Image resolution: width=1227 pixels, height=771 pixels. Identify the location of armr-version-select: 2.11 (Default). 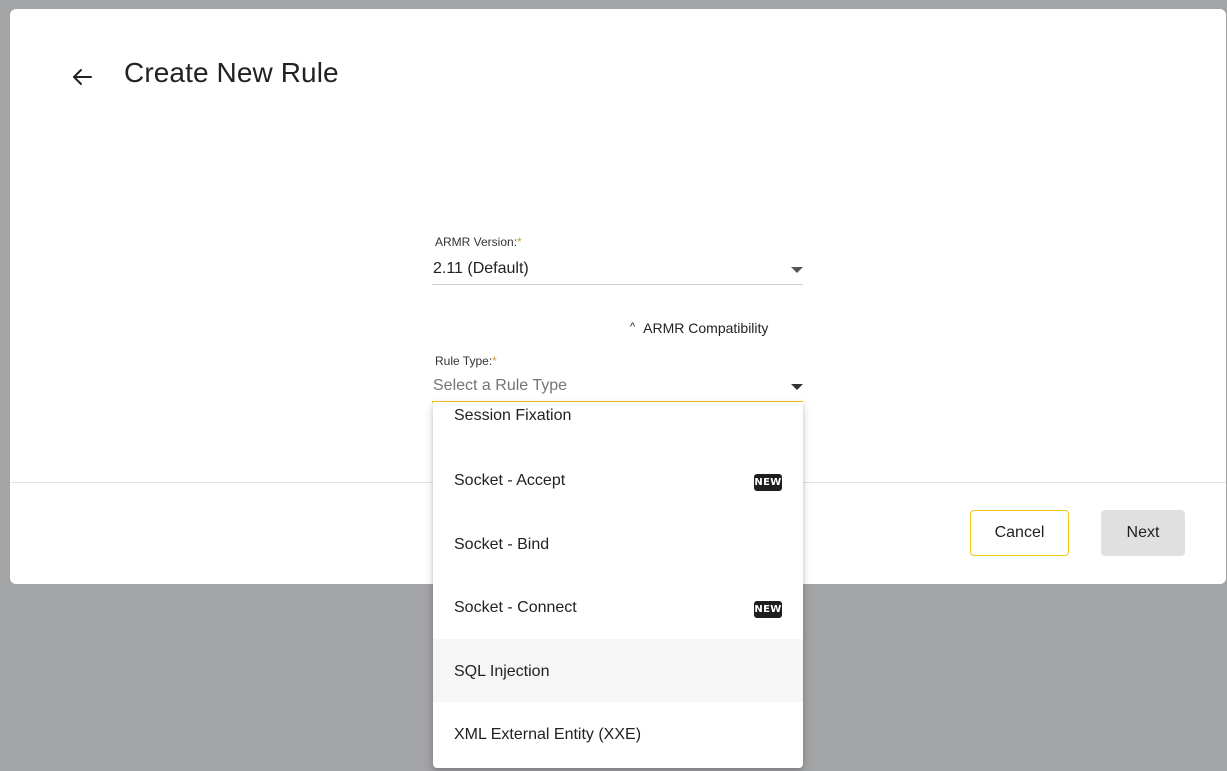
(617, 271).